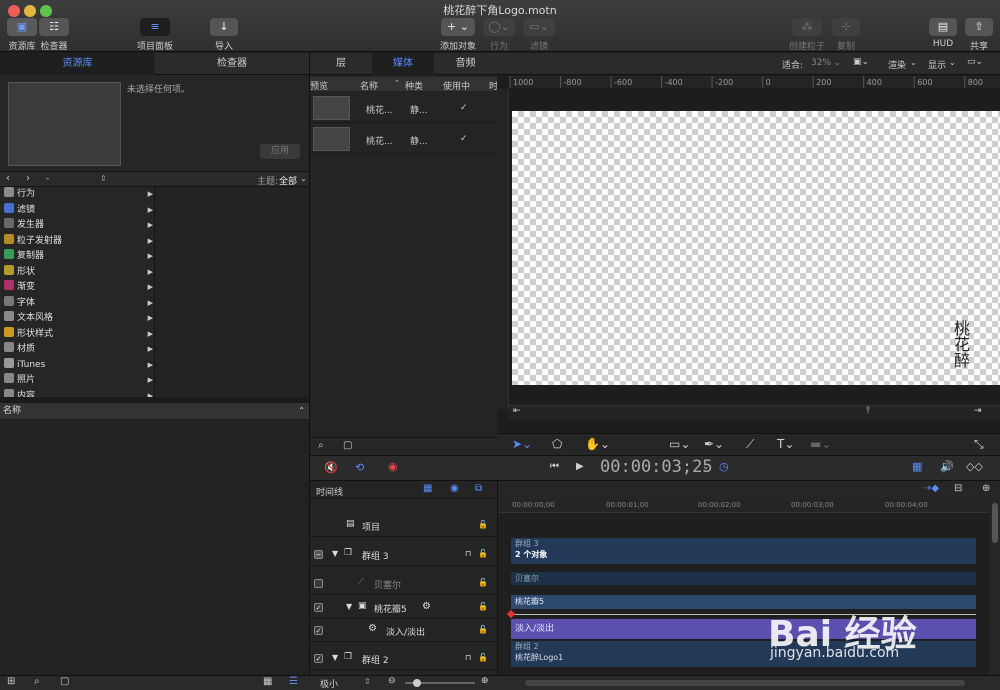 This screenshot has height=690, width=1000. I want to click on timeline-zoom-slider, so click(440, 683).